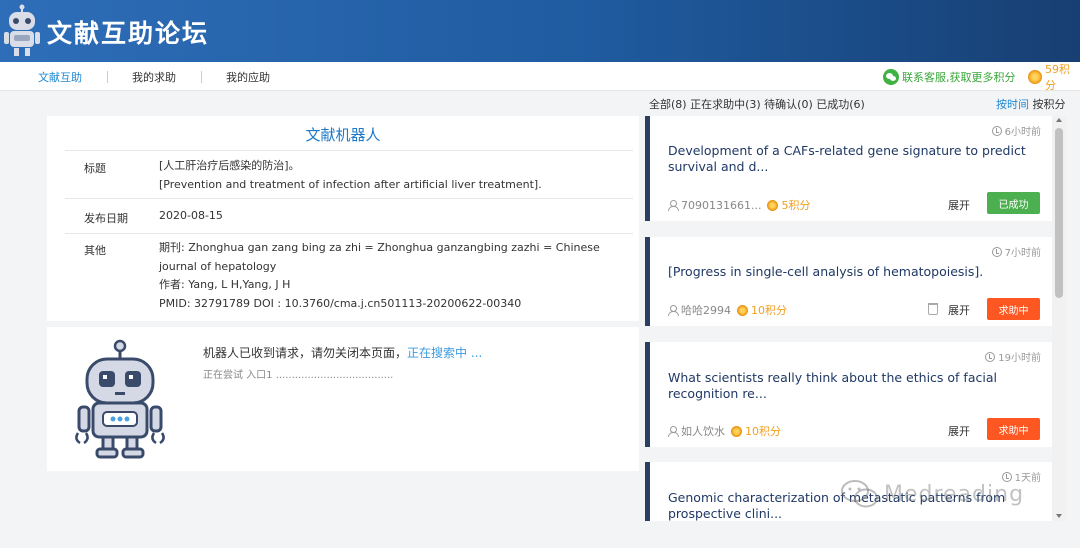 This screenshot has width=1080, height=548. I want to click on scroll-up-arrow-icon, so click(1059, 120).